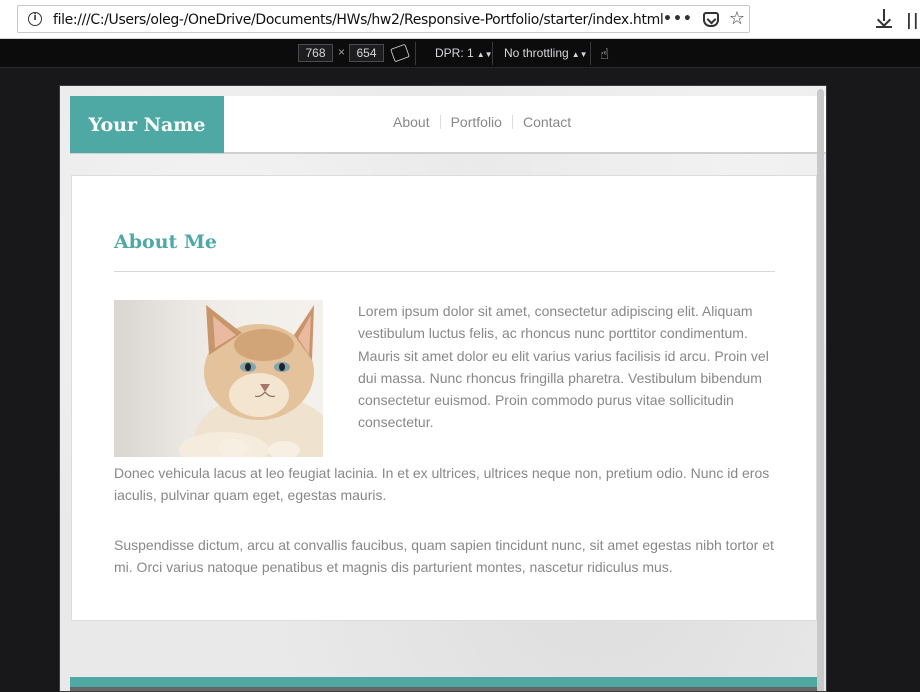  I want to click on title-divider, so click(444, 271).